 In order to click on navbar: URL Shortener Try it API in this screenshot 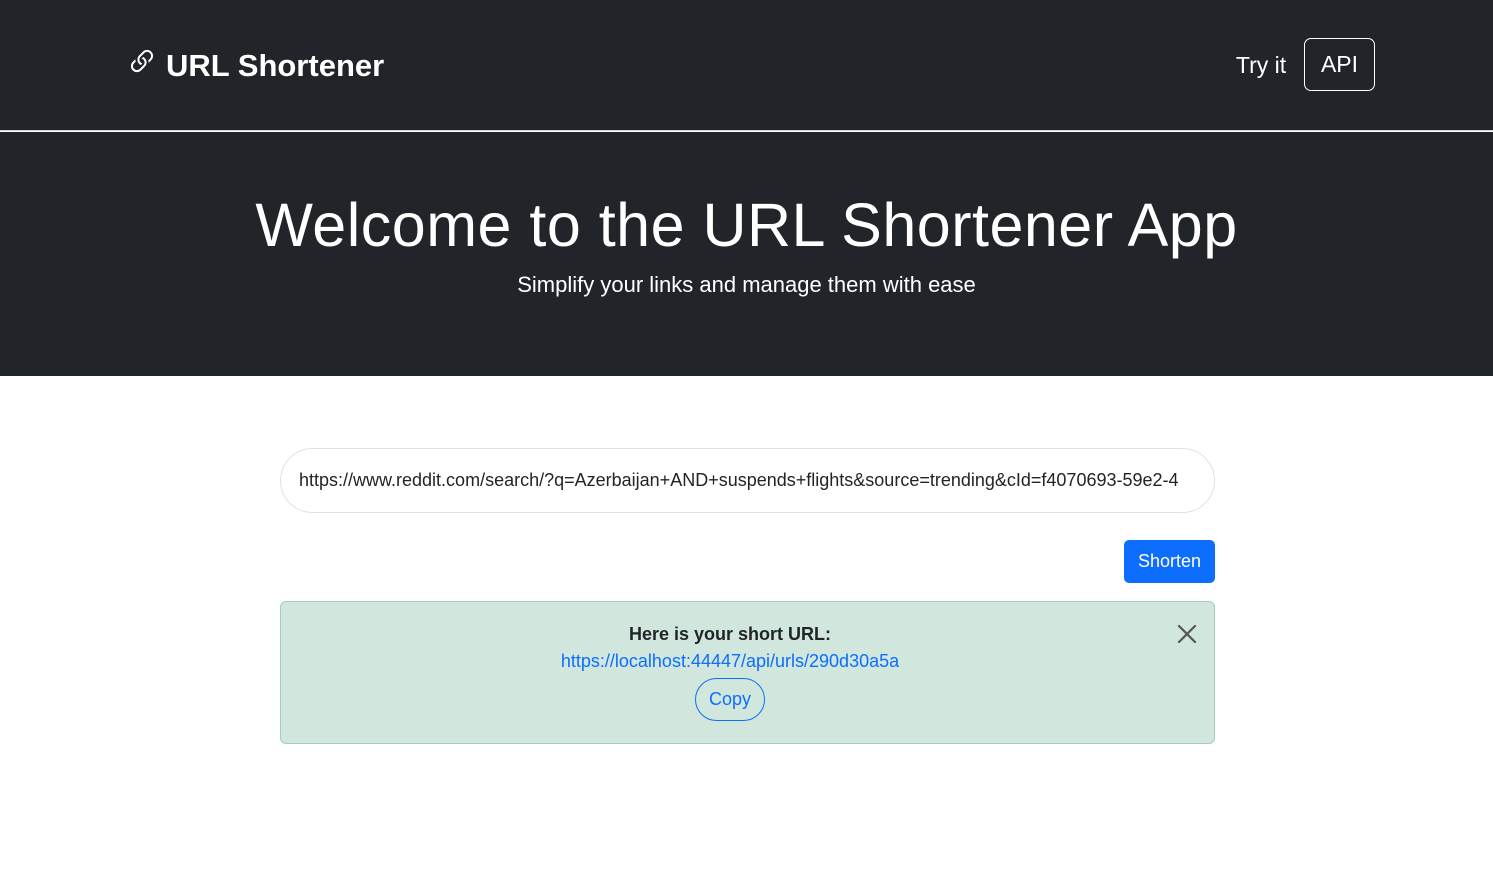, I will do `click(746, 65)`.